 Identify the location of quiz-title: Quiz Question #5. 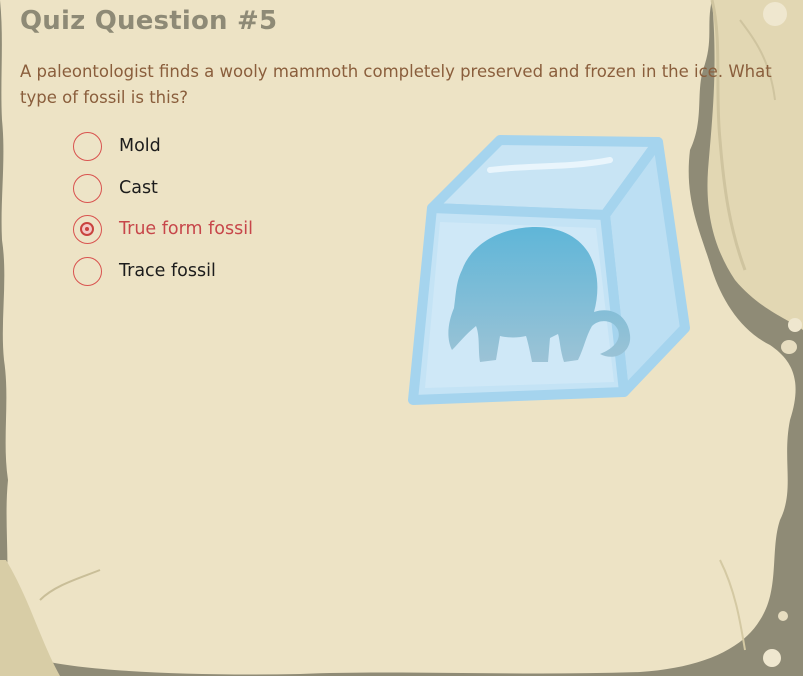
(149, 21).